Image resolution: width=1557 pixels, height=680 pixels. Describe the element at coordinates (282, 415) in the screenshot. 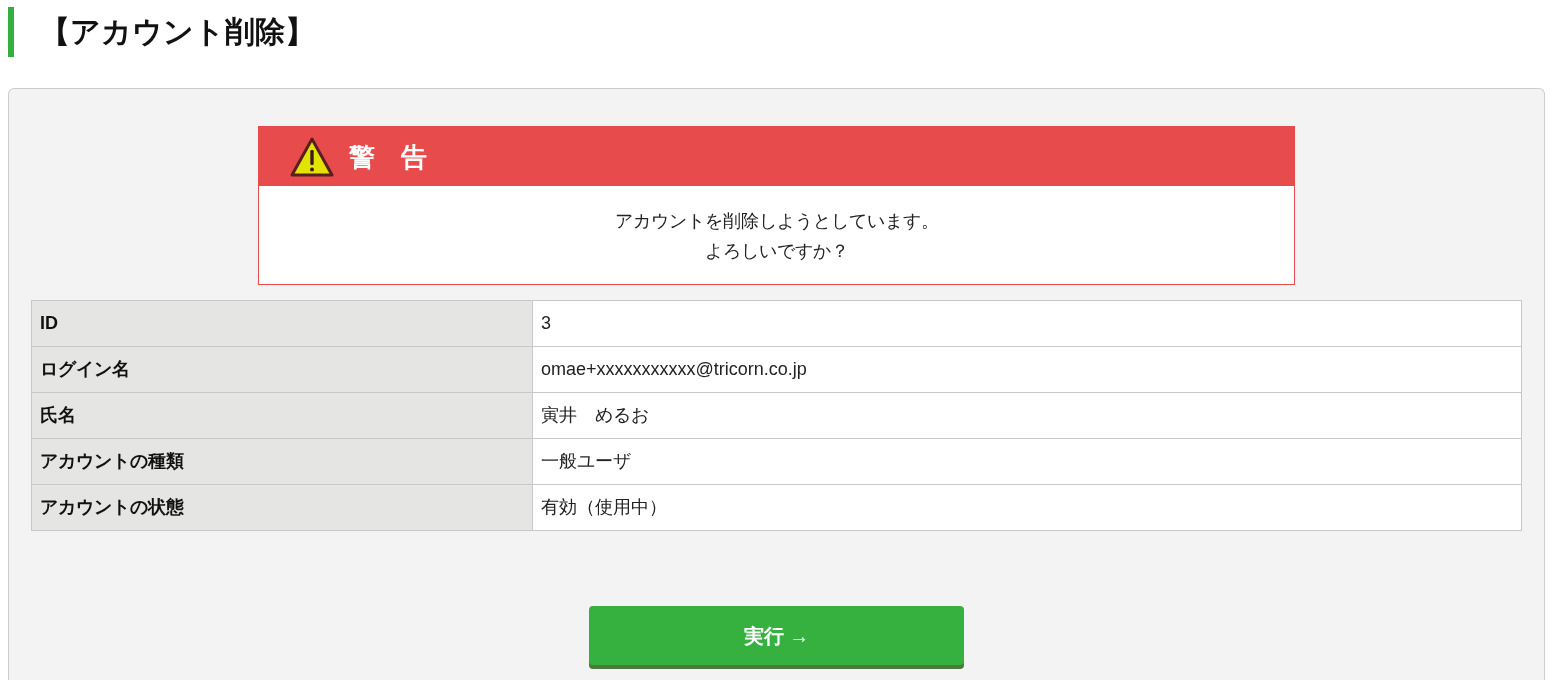

I see `field-label: 氏名` at that location.